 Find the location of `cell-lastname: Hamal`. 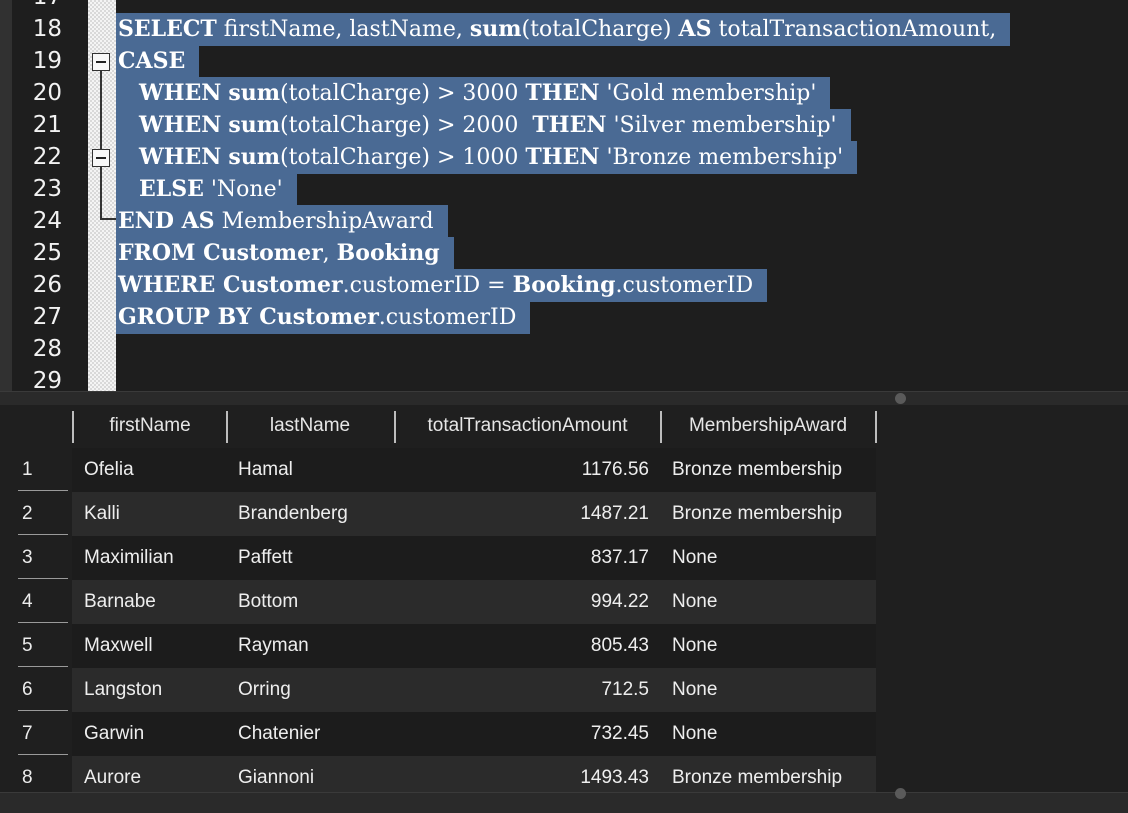

cell-lastname: Hamal is located at coordinates (311, 470).